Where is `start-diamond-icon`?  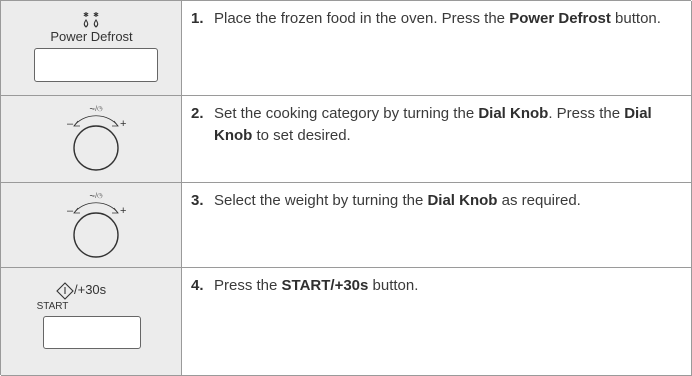
start-diamond-icon is located at coordinates (65, 291).